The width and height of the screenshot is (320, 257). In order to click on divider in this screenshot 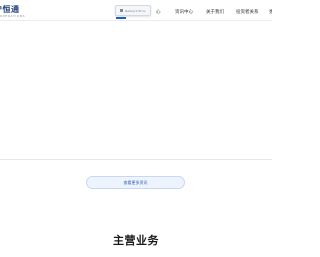, I will do `click(136, 159)`.